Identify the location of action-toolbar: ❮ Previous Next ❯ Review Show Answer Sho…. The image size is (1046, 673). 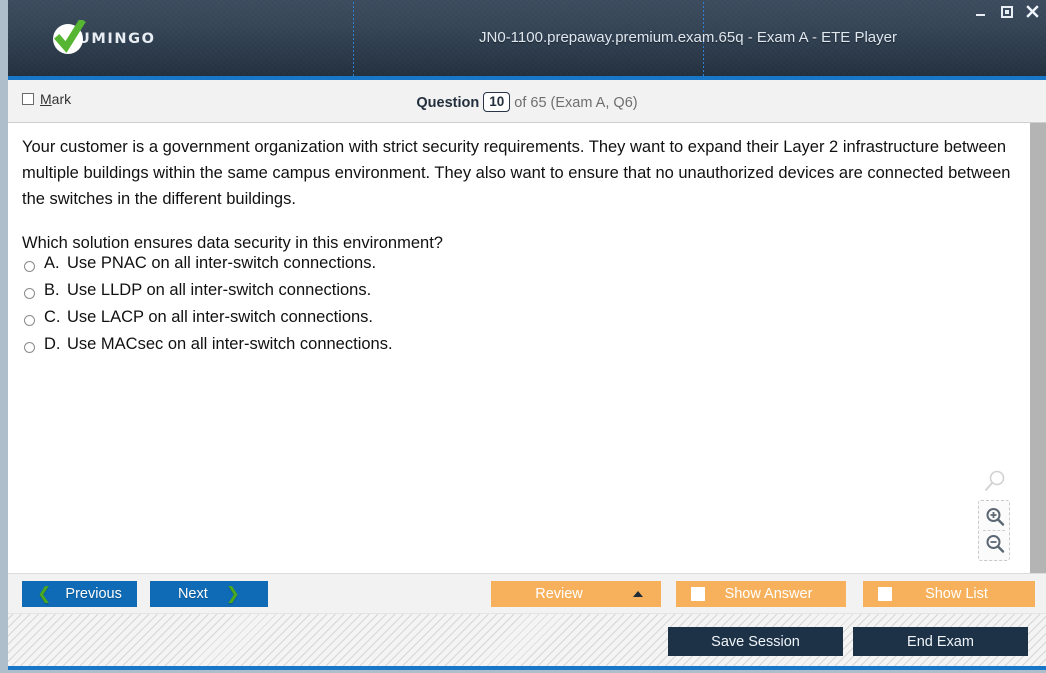
(527, 593).